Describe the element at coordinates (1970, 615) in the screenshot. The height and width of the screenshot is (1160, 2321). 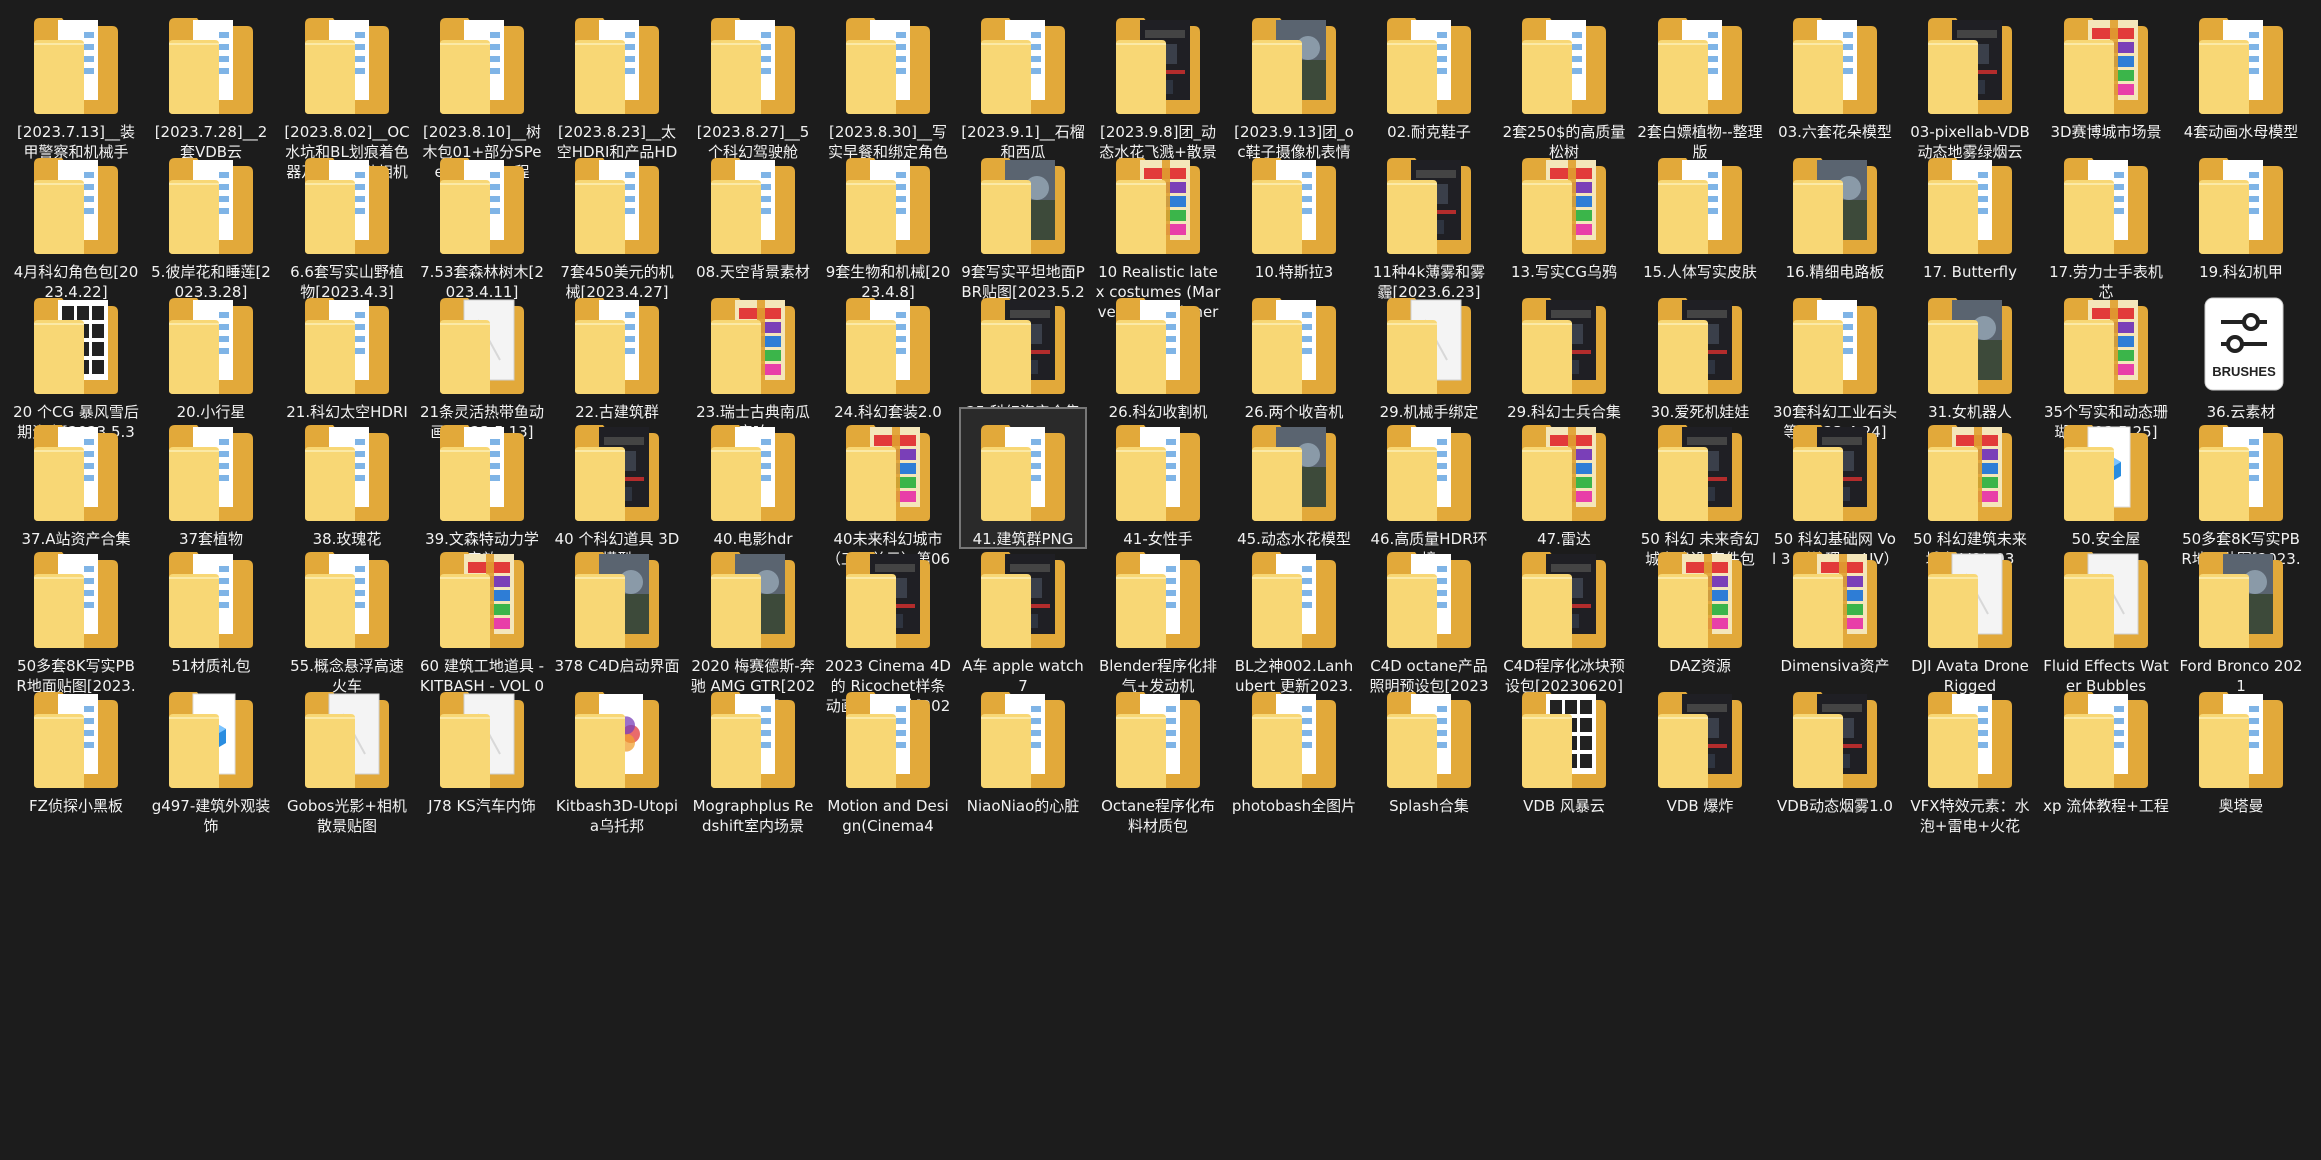
I see `folder-item: DJI Avata Drone Rigged` at that location.